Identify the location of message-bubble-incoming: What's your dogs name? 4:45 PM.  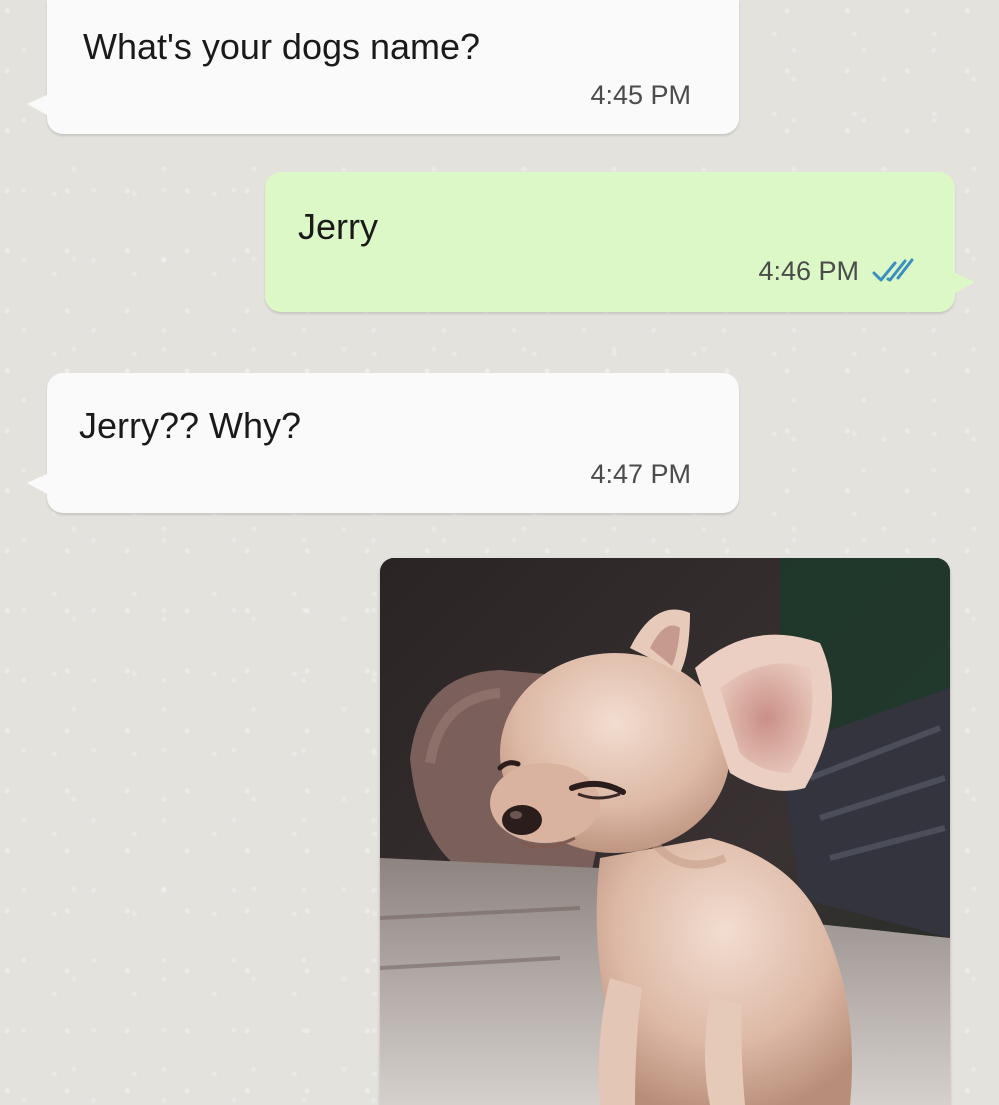
(383, 67).